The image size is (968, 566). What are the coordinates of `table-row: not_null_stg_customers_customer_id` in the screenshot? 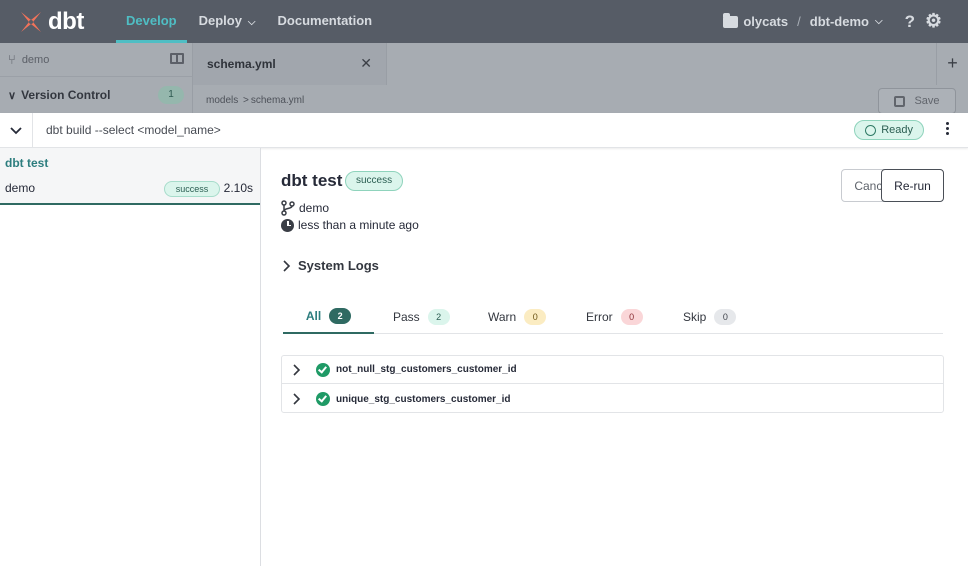 It's located at (612, 370).